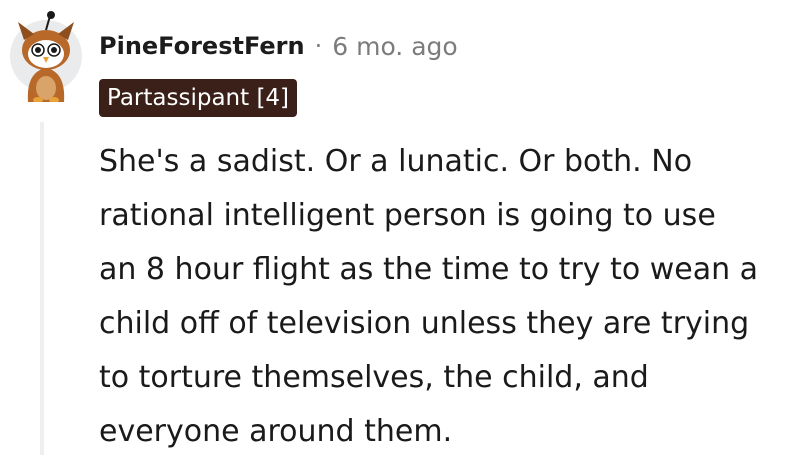 This screenshot has height=459, width=787. Describe the element at coordinates (42, 288) in the screenshot. I see `thread-collapse-line` at that location.